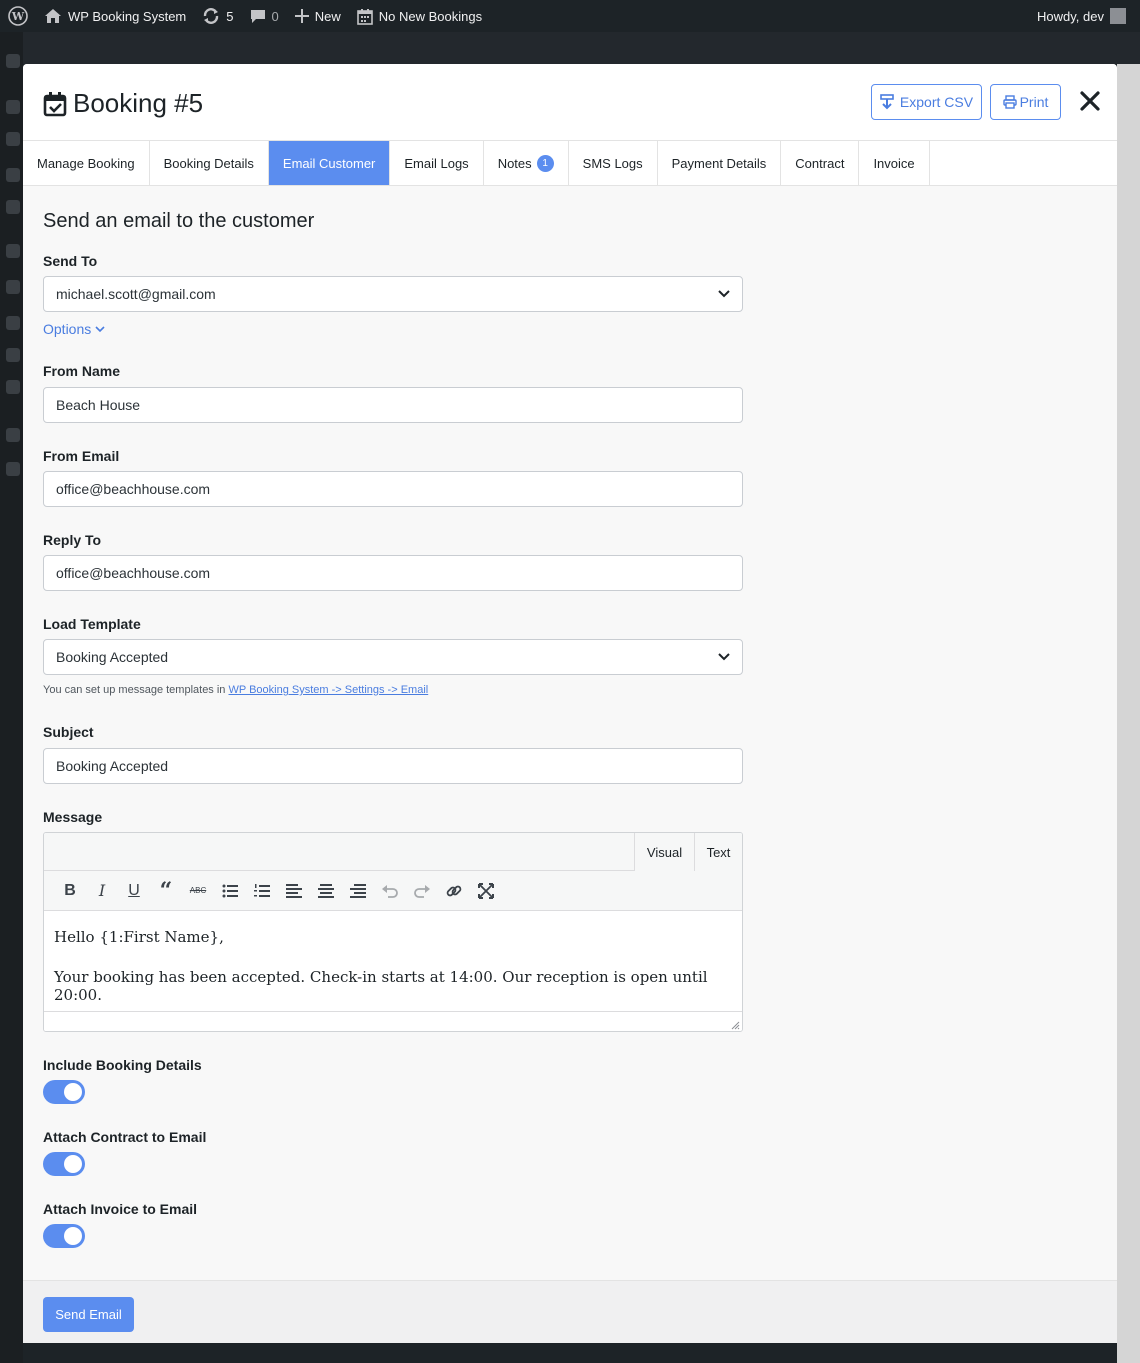 This screenshot has width=1140, height=1363. What do you see at coordinates (358, 891) in the screenshot?
I see `align-right-icon` at bounding box center [358, 891].